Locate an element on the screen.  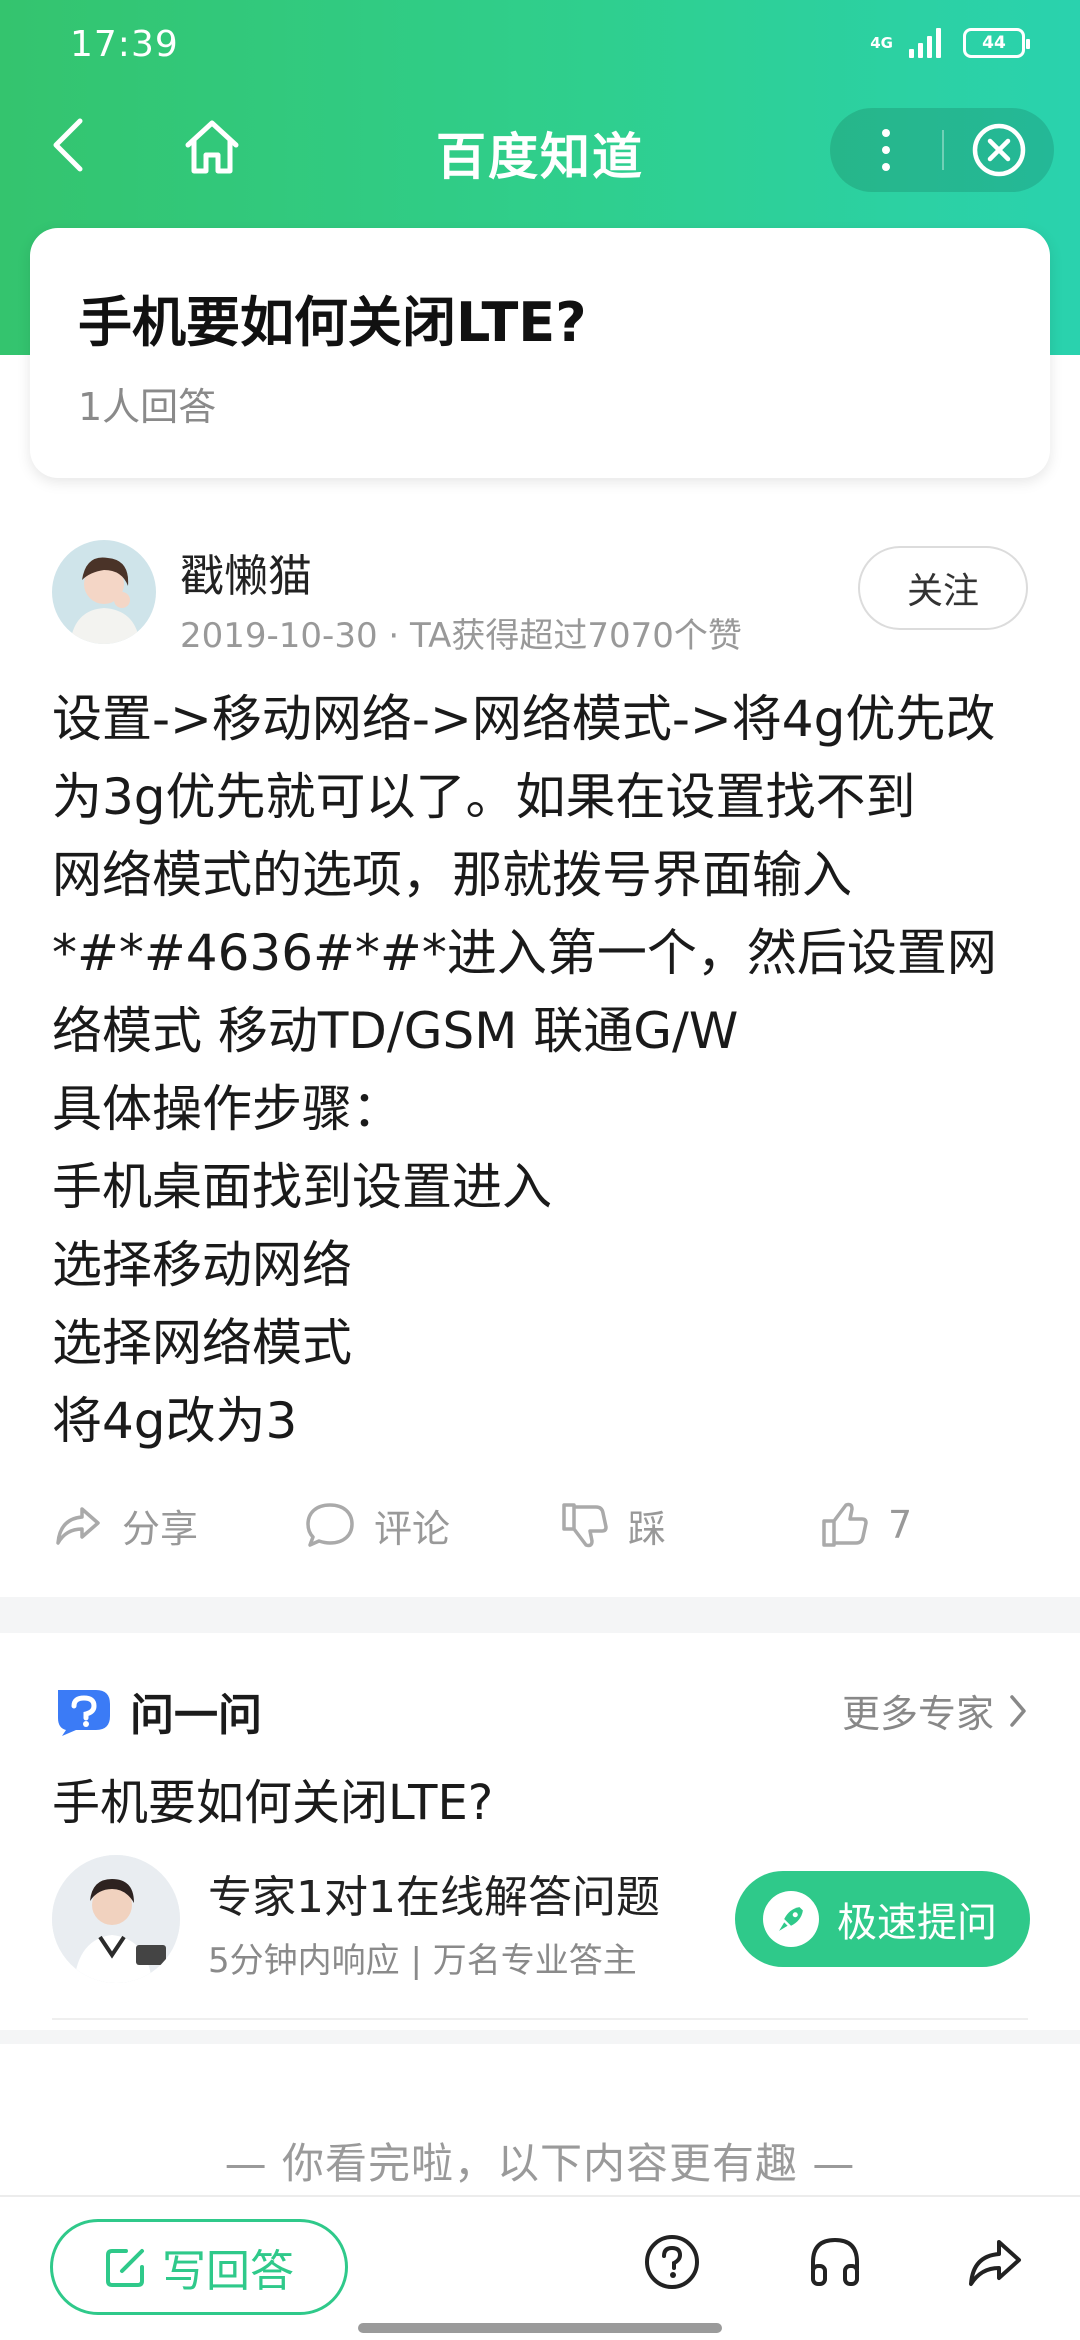
thumbs-down-icon is located at coordinates (585, 1525).